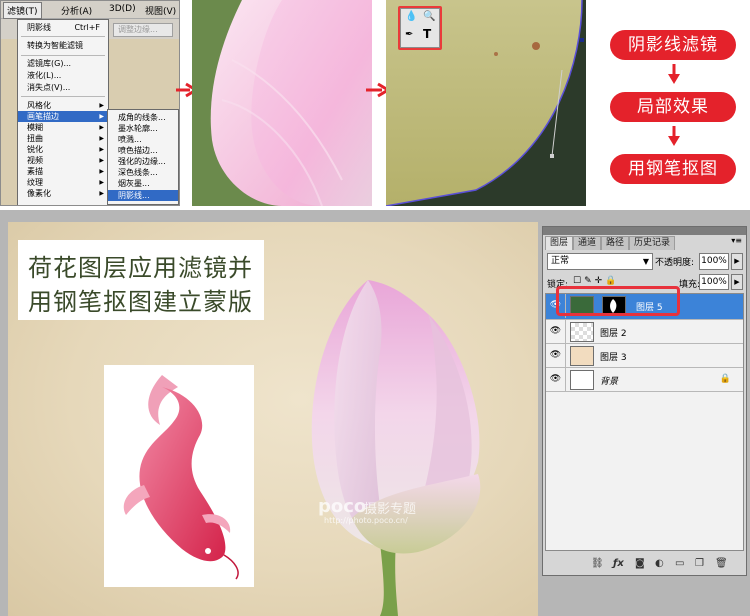 The image size is (750, 616). I want to click on menu-item-label: 锐化, so click(35, 149).